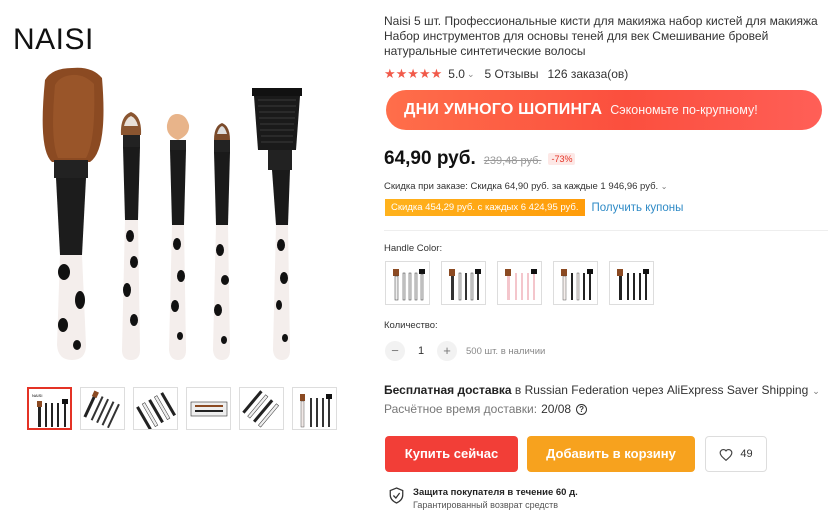 The image size is (832, 522). Describe the element at coordinates (37, 395) in the screenshot. I see `svg-text: NAISI` at that location.